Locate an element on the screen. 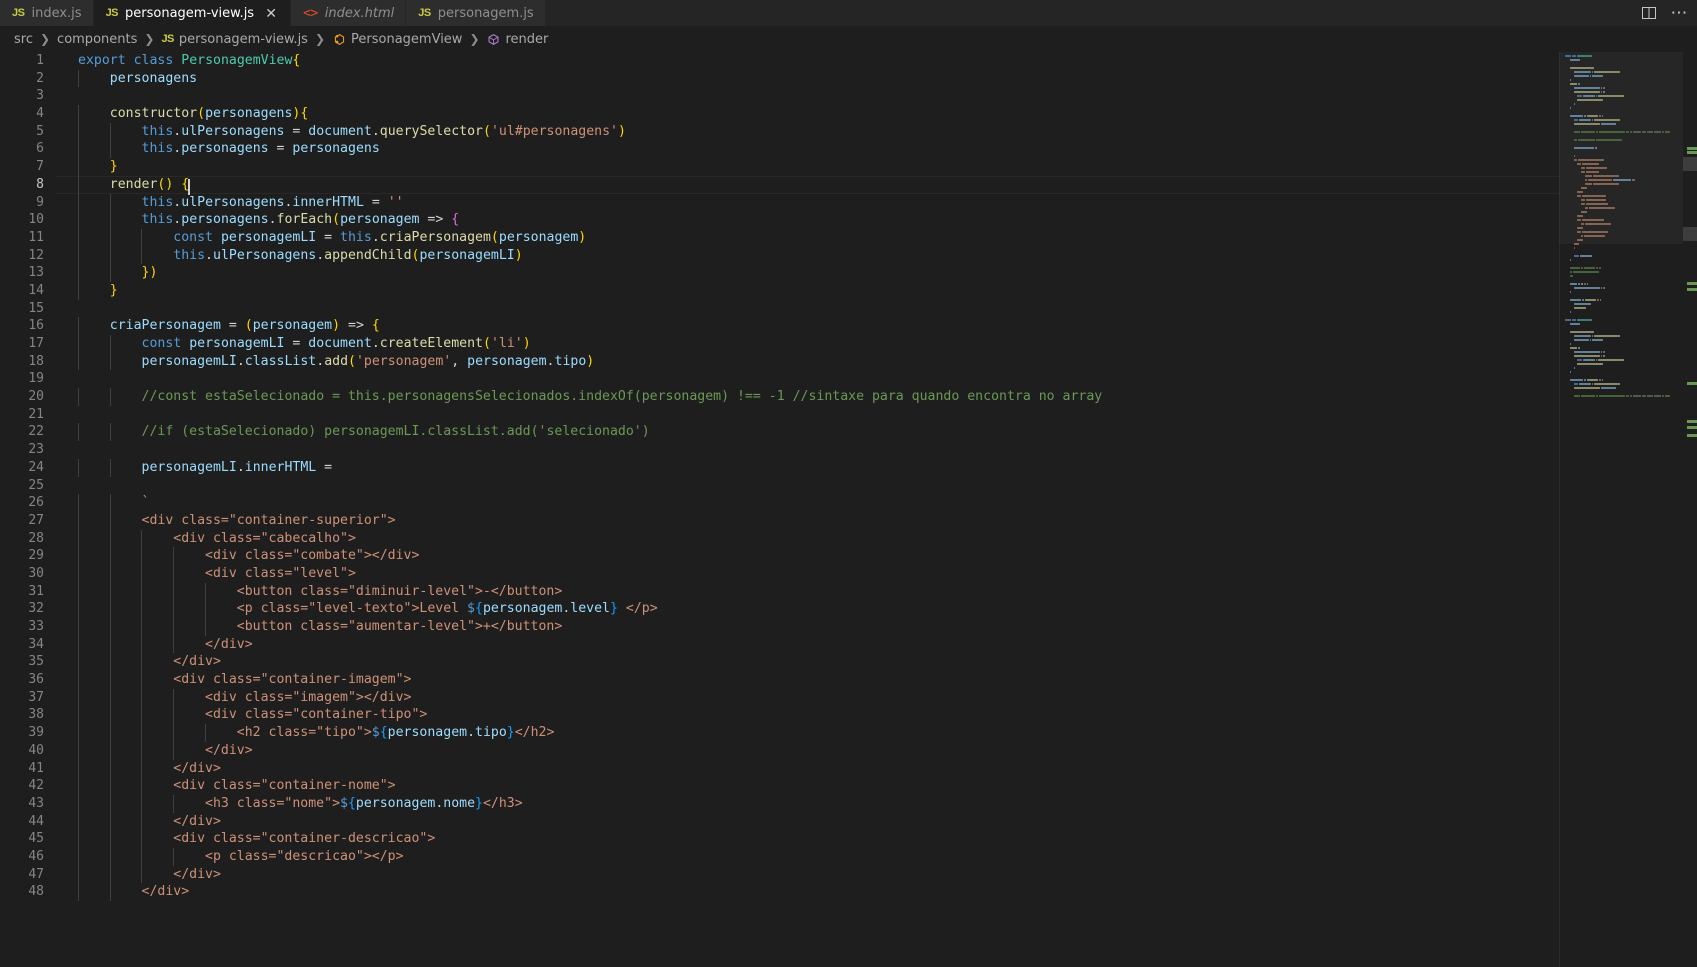  code-line: 45 <div class="container-descricao"> is located at coordinates (779, 839).